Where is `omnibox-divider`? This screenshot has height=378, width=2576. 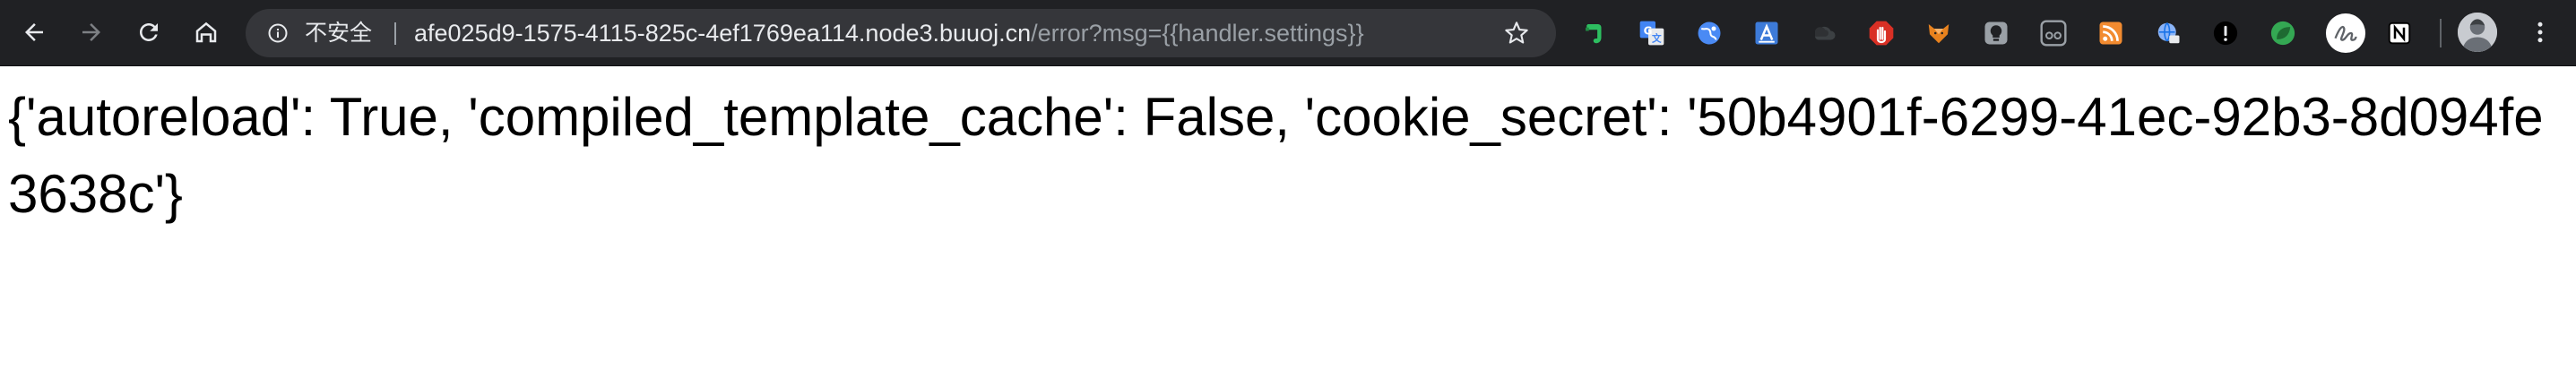 omnibox-divider is located at coordinates (395, 34).